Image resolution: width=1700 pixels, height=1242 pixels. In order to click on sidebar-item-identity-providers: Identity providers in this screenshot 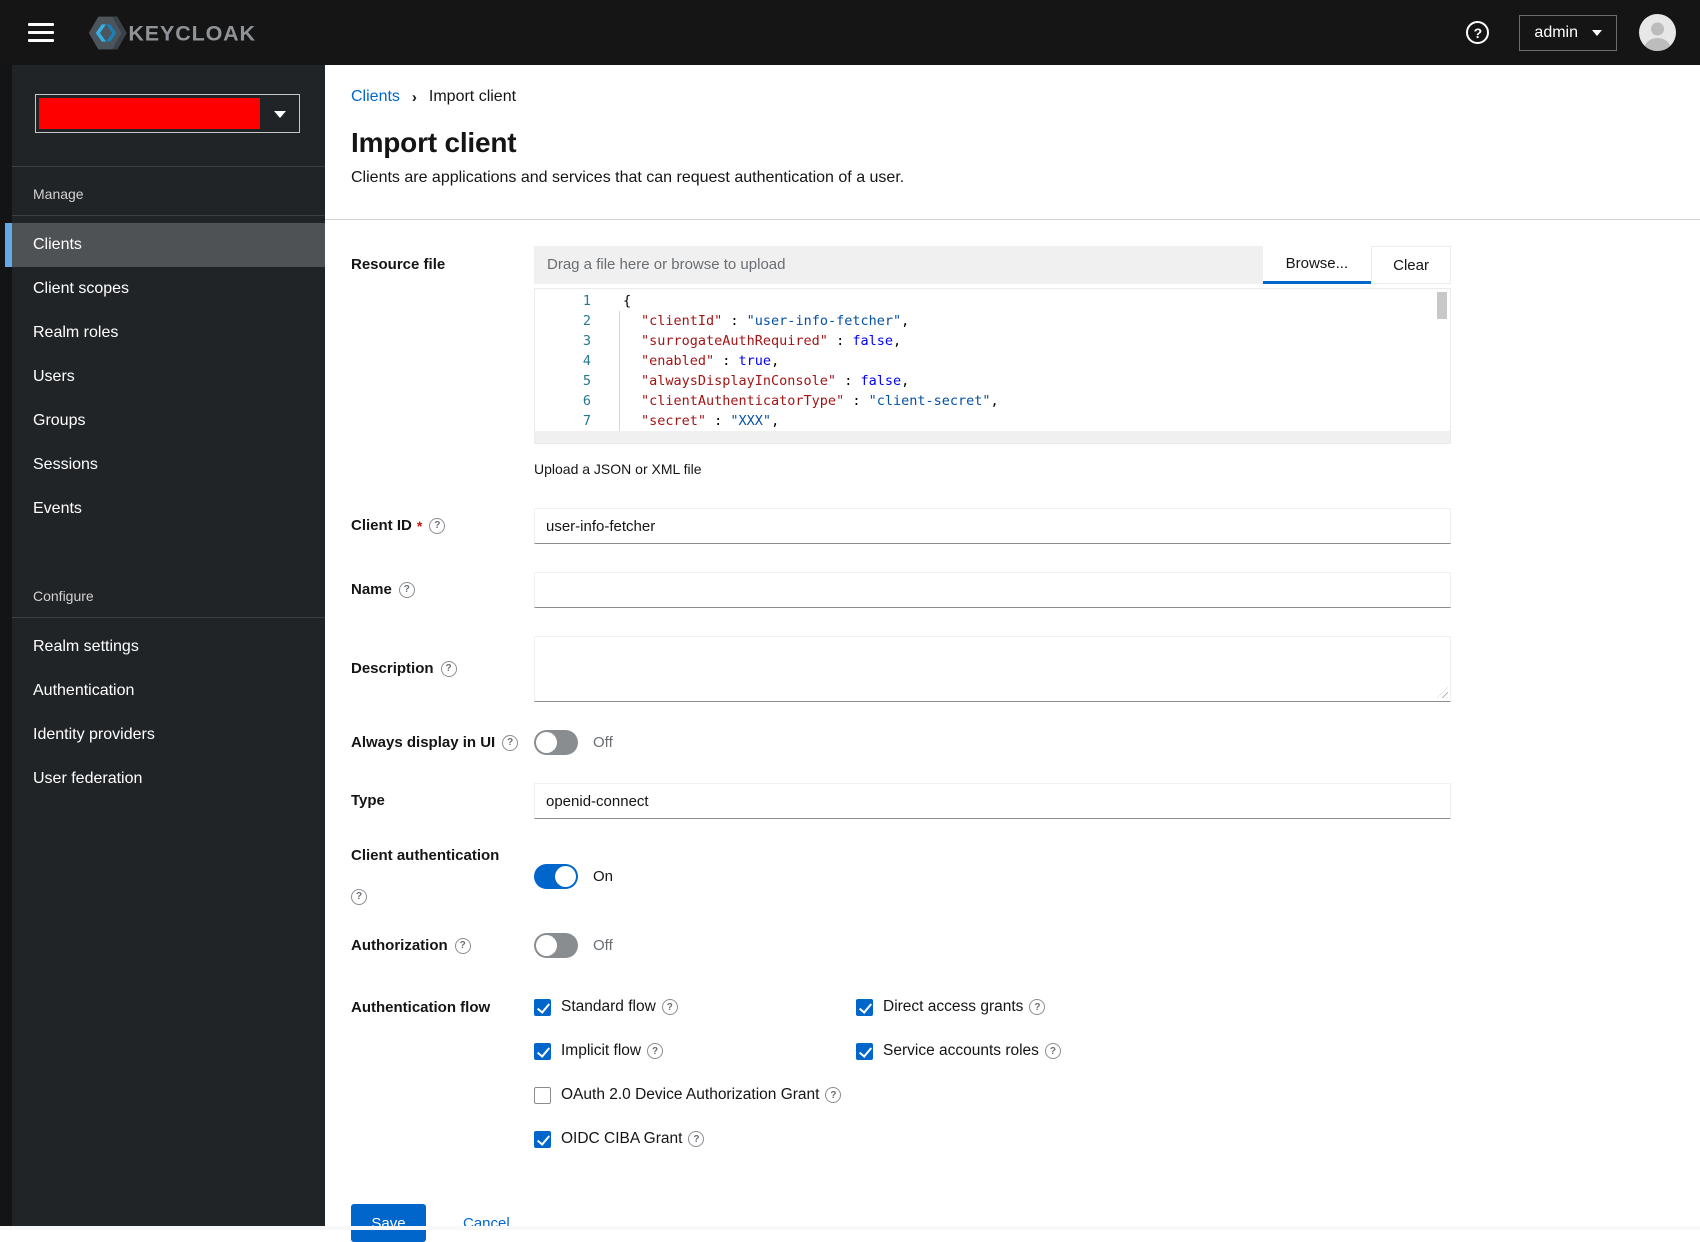, I will do `click(168, 735)`.